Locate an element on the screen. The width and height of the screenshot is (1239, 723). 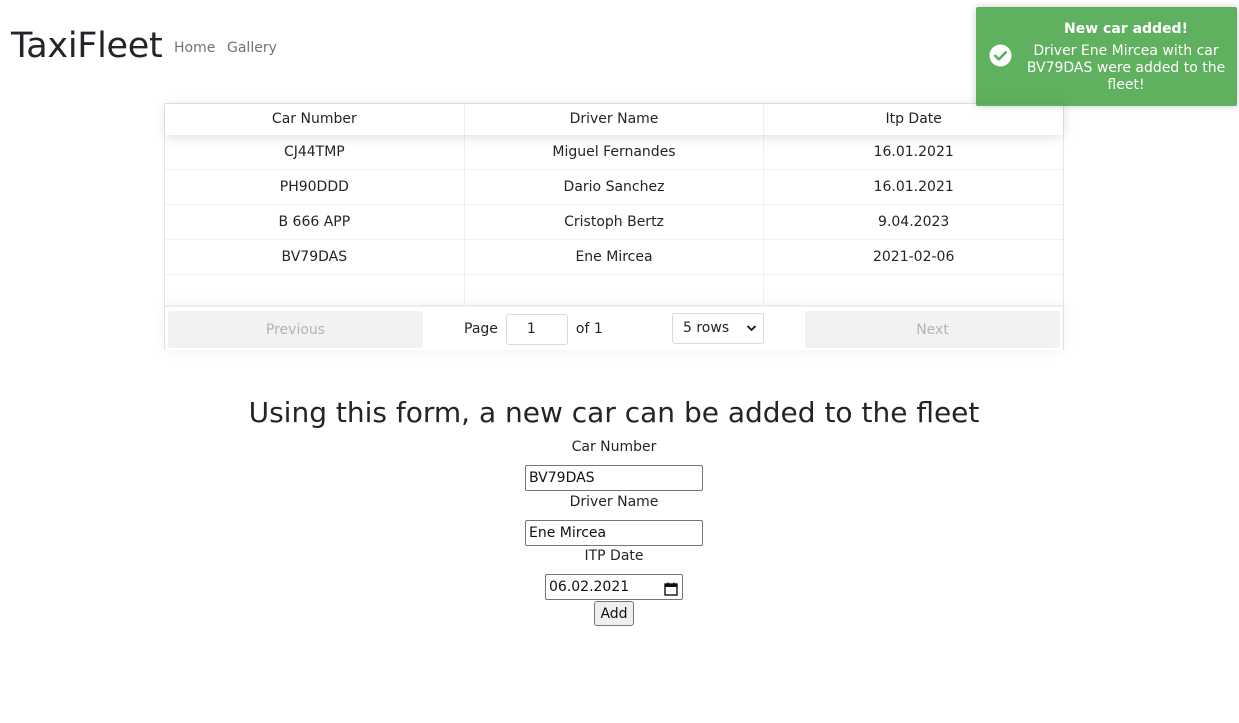
itp-date-label: ITP Date is located at coordinates (614, 556).